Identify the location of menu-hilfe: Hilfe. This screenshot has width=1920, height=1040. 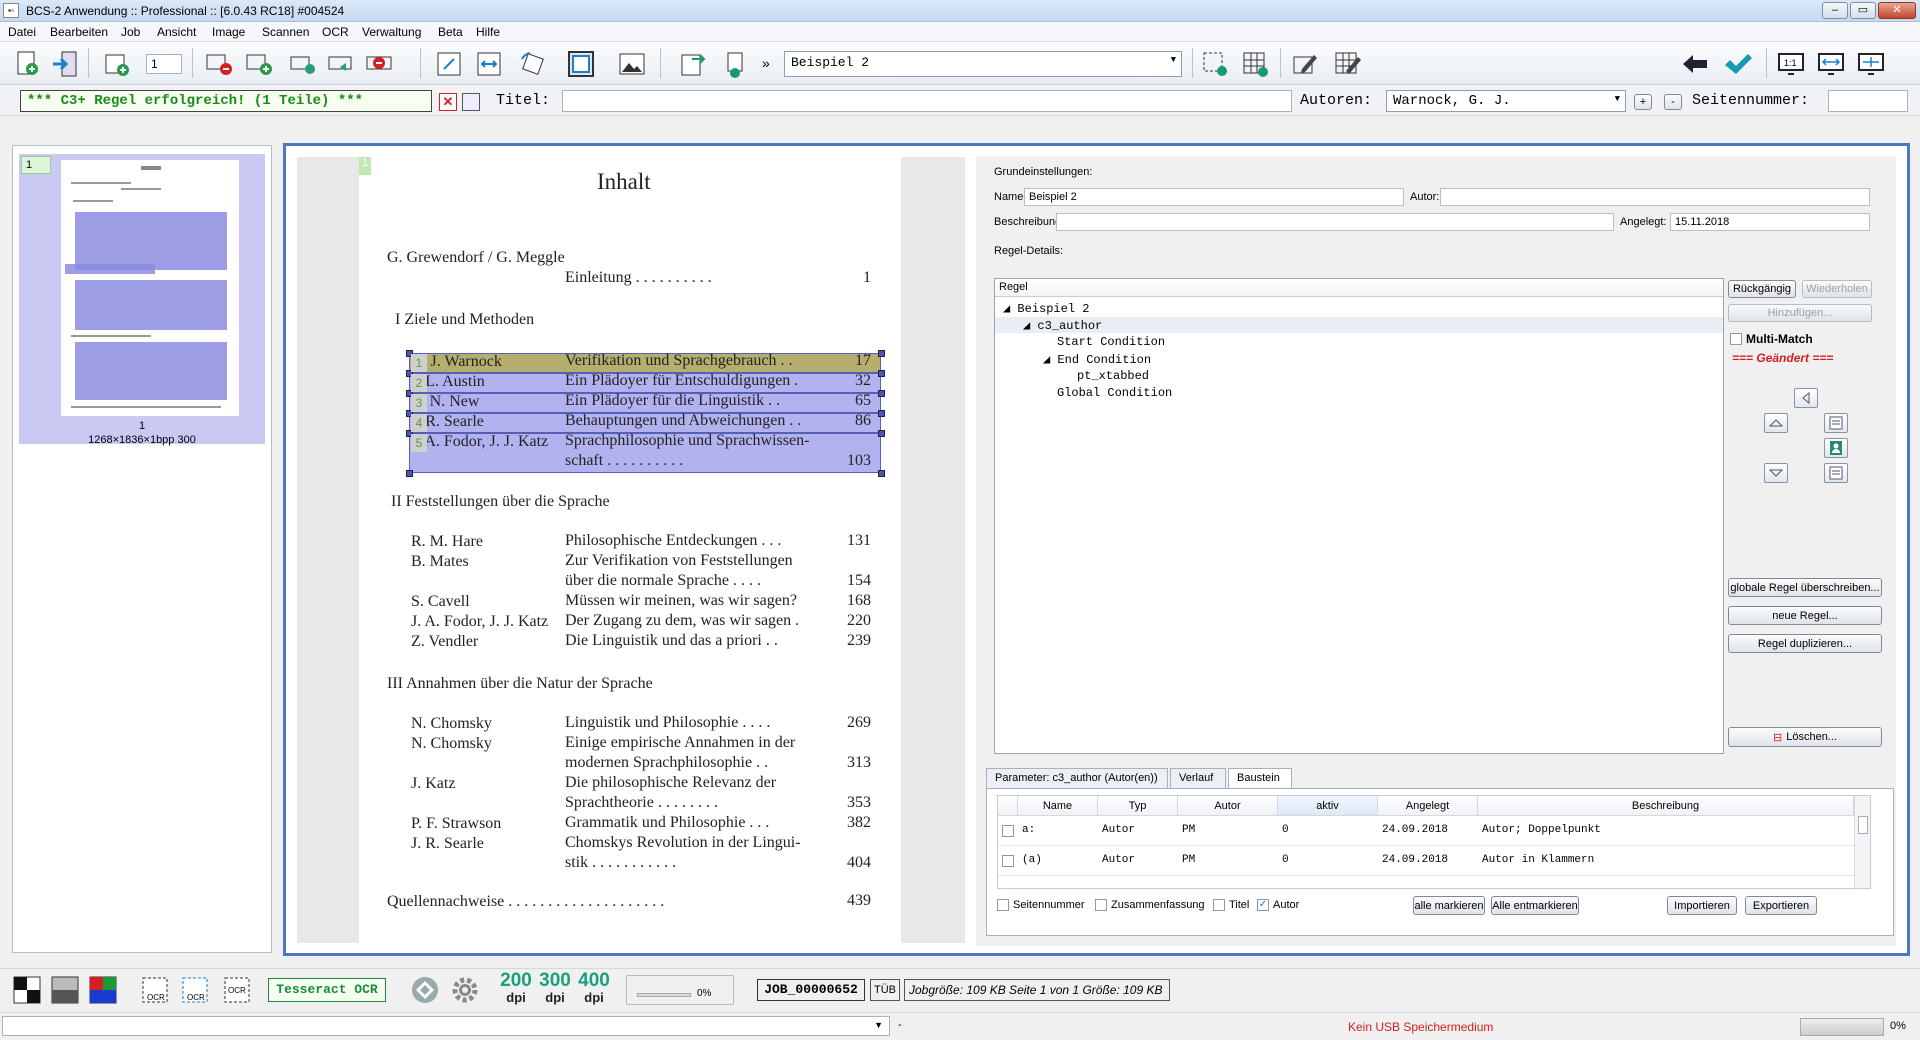
(488, 32).